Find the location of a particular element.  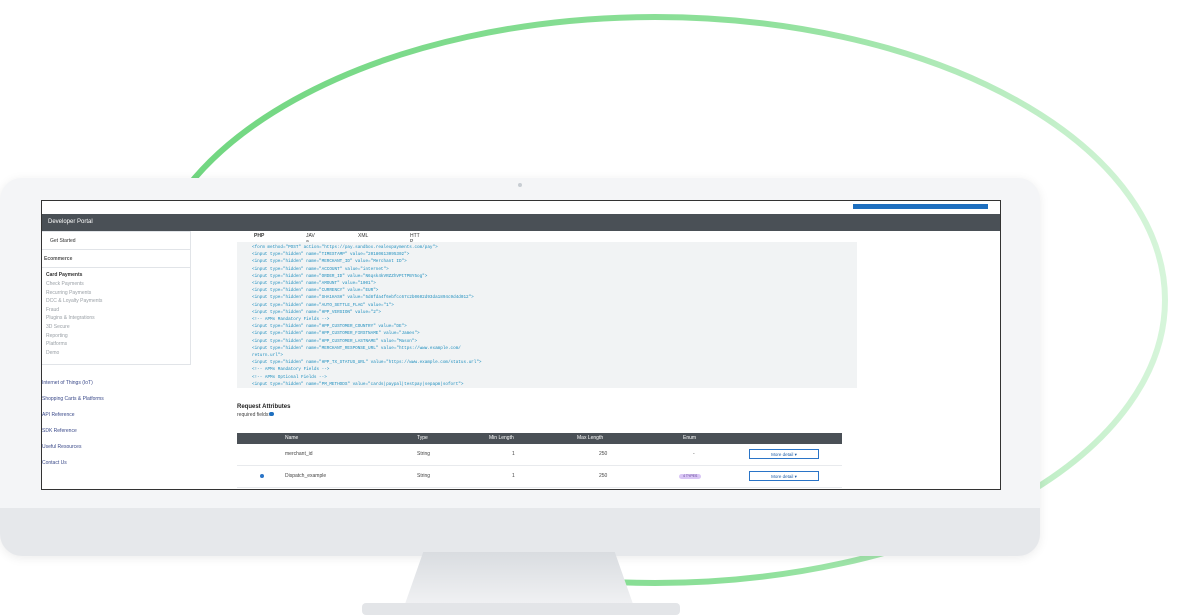

tab-label: PHP is located at coordinates (259, 236).